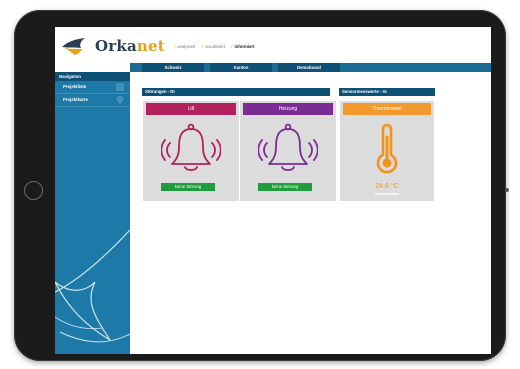 Image resolution: width=520 pixels, height=369 pixels. I want to click on logo-orca-icon, so click(73, 46).